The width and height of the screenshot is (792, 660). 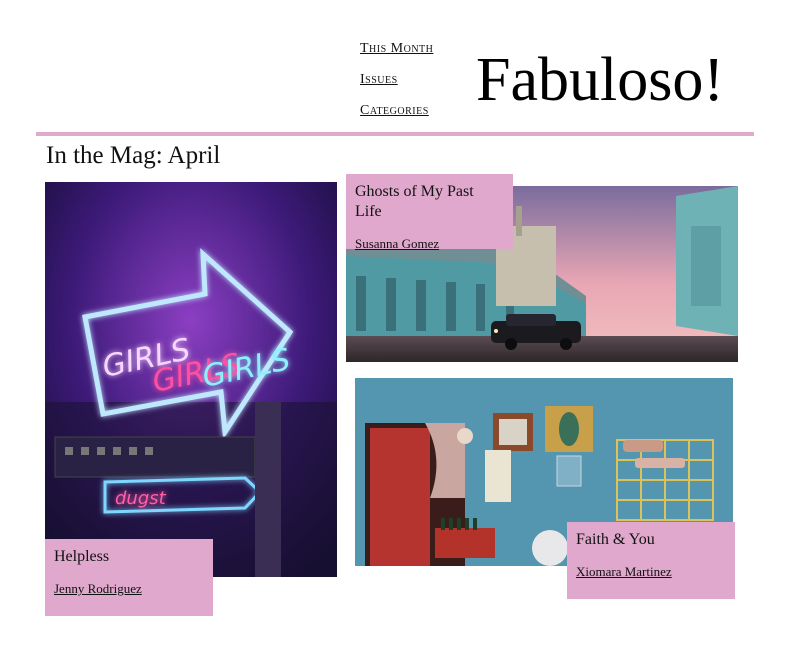 I want to click on nav-this-month-link: This Month, so click(x=396, y=49).